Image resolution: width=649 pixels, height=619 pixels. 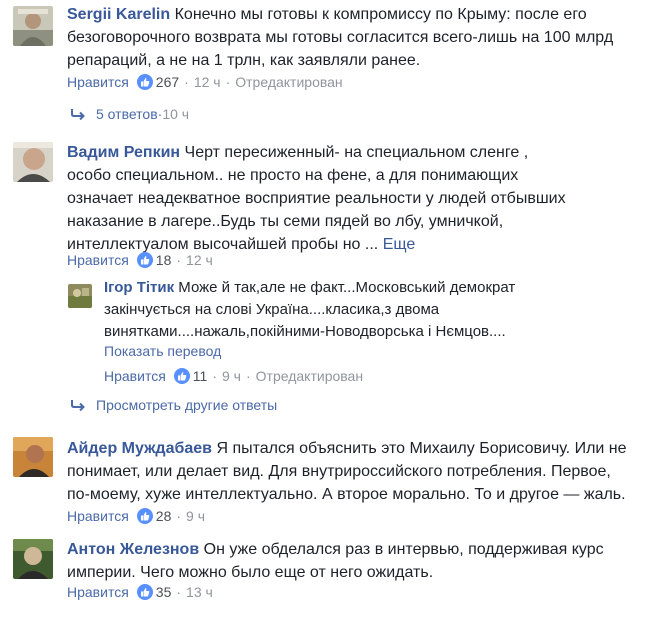 I want to click on show-translation-link: Показать перевод, so click(x=162, y=351).